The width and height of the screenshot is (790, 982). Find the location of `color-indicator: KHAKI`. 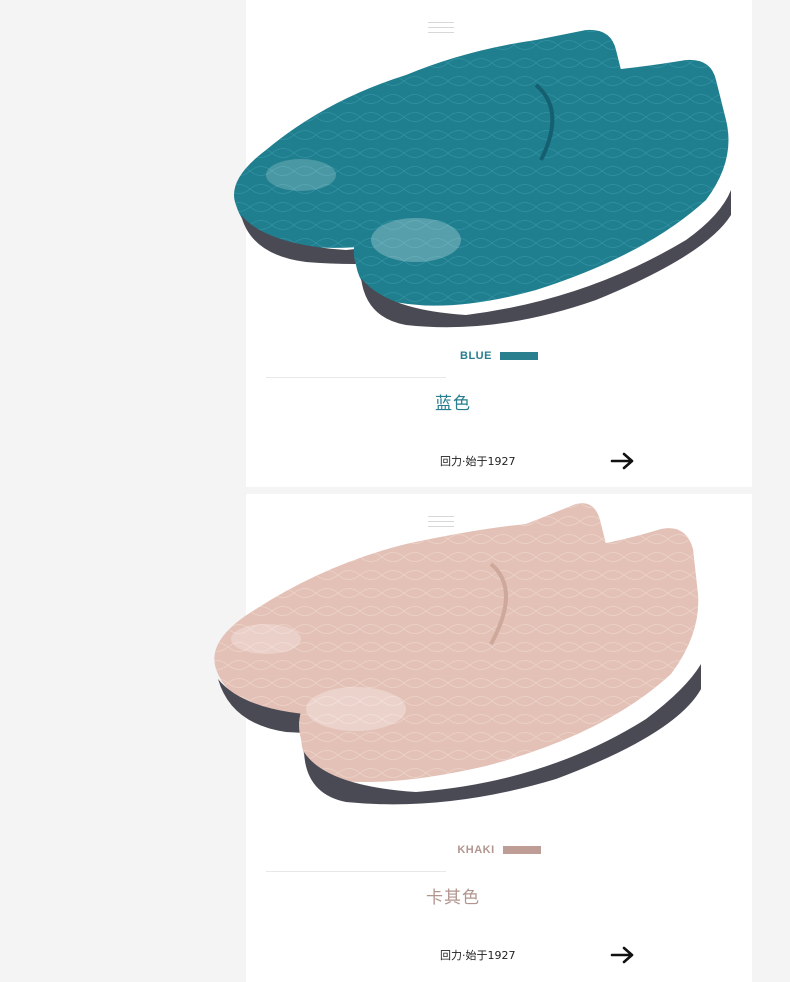

color-indicator: KHAKI is located at coordinates (499, 850).